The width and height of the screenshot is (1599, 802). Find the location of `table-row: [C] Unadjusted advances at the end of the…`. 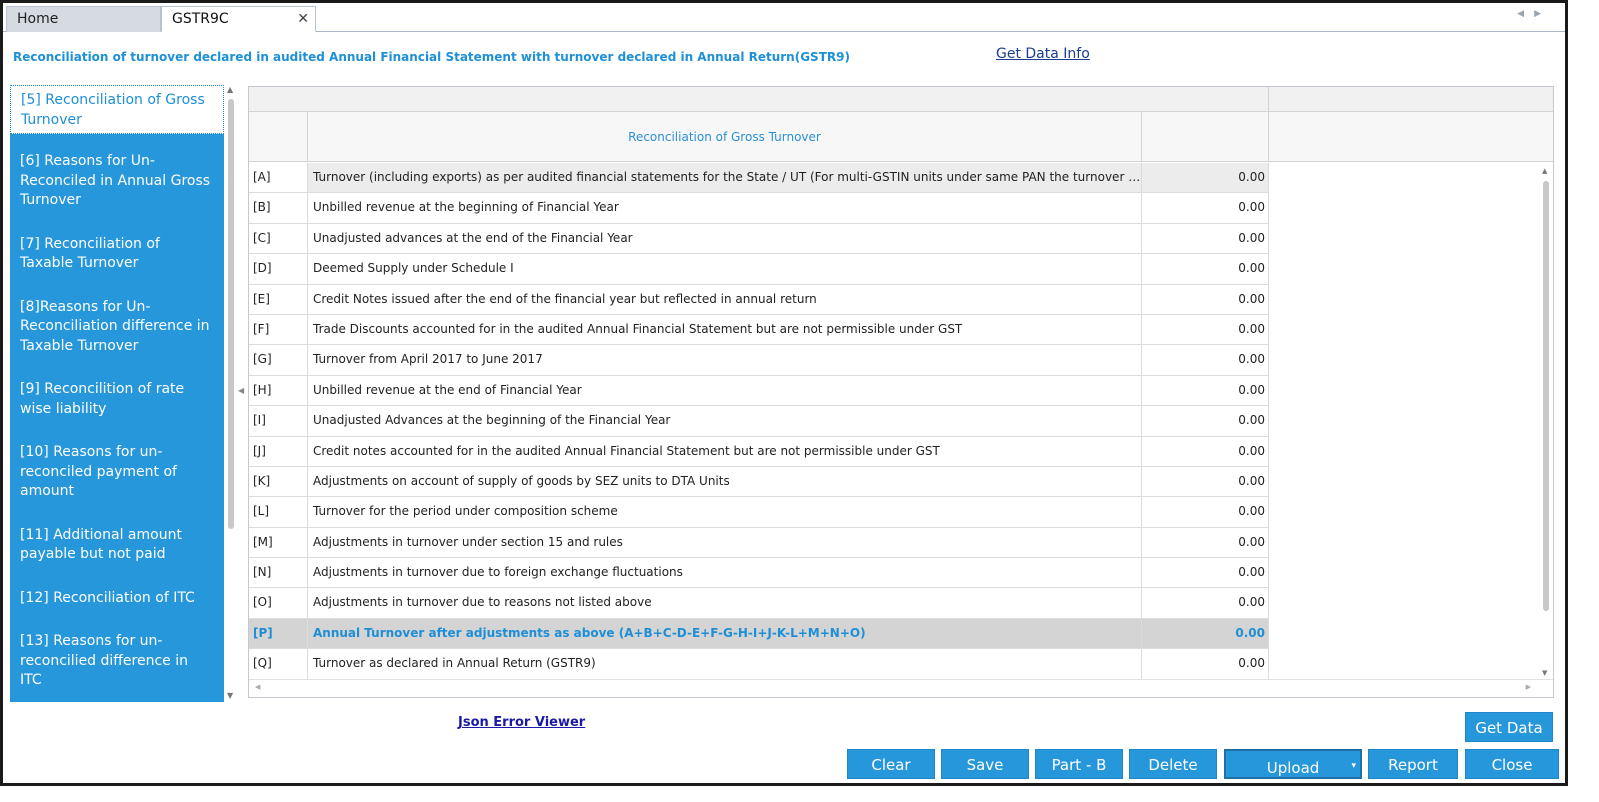

table-row: [C] Unadjusted advances at the end of the… is located at coordinates (759, 239).